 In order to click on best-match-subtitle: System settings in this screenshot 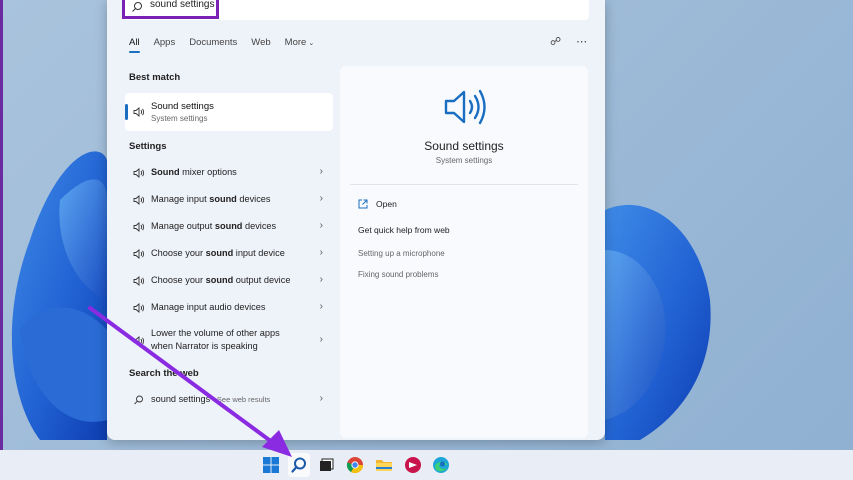, I will do `click(179, 118)`.